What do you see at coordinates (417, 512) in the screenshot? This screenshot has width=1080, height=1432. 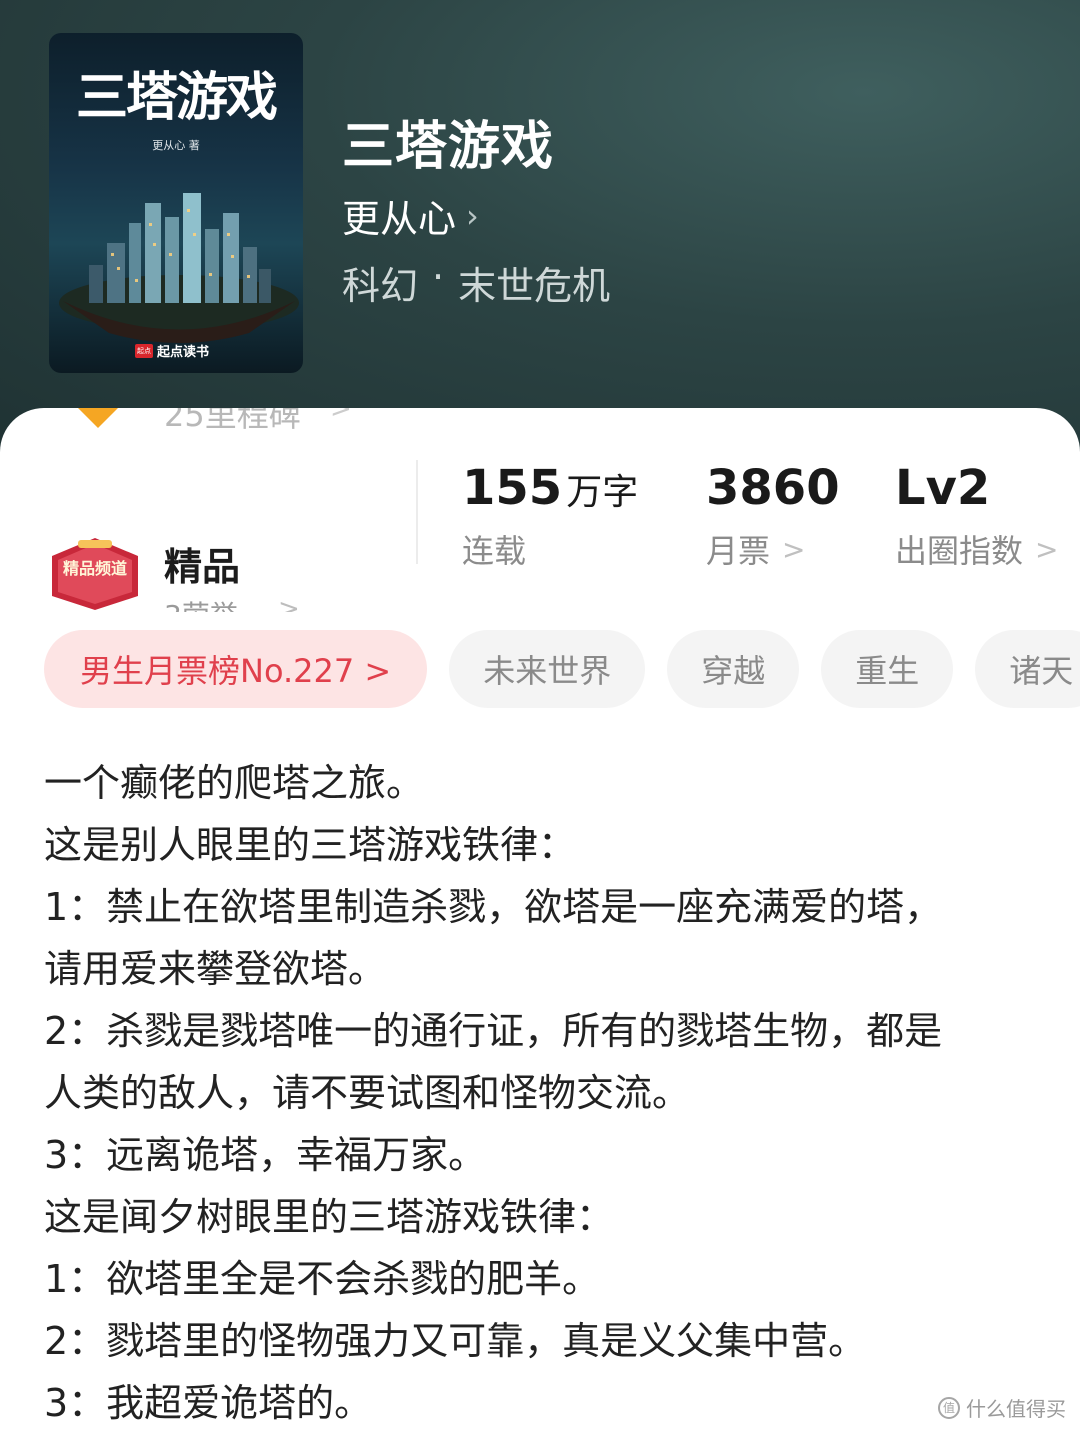 I see `stats-divider` at bounding box center [417, 512].